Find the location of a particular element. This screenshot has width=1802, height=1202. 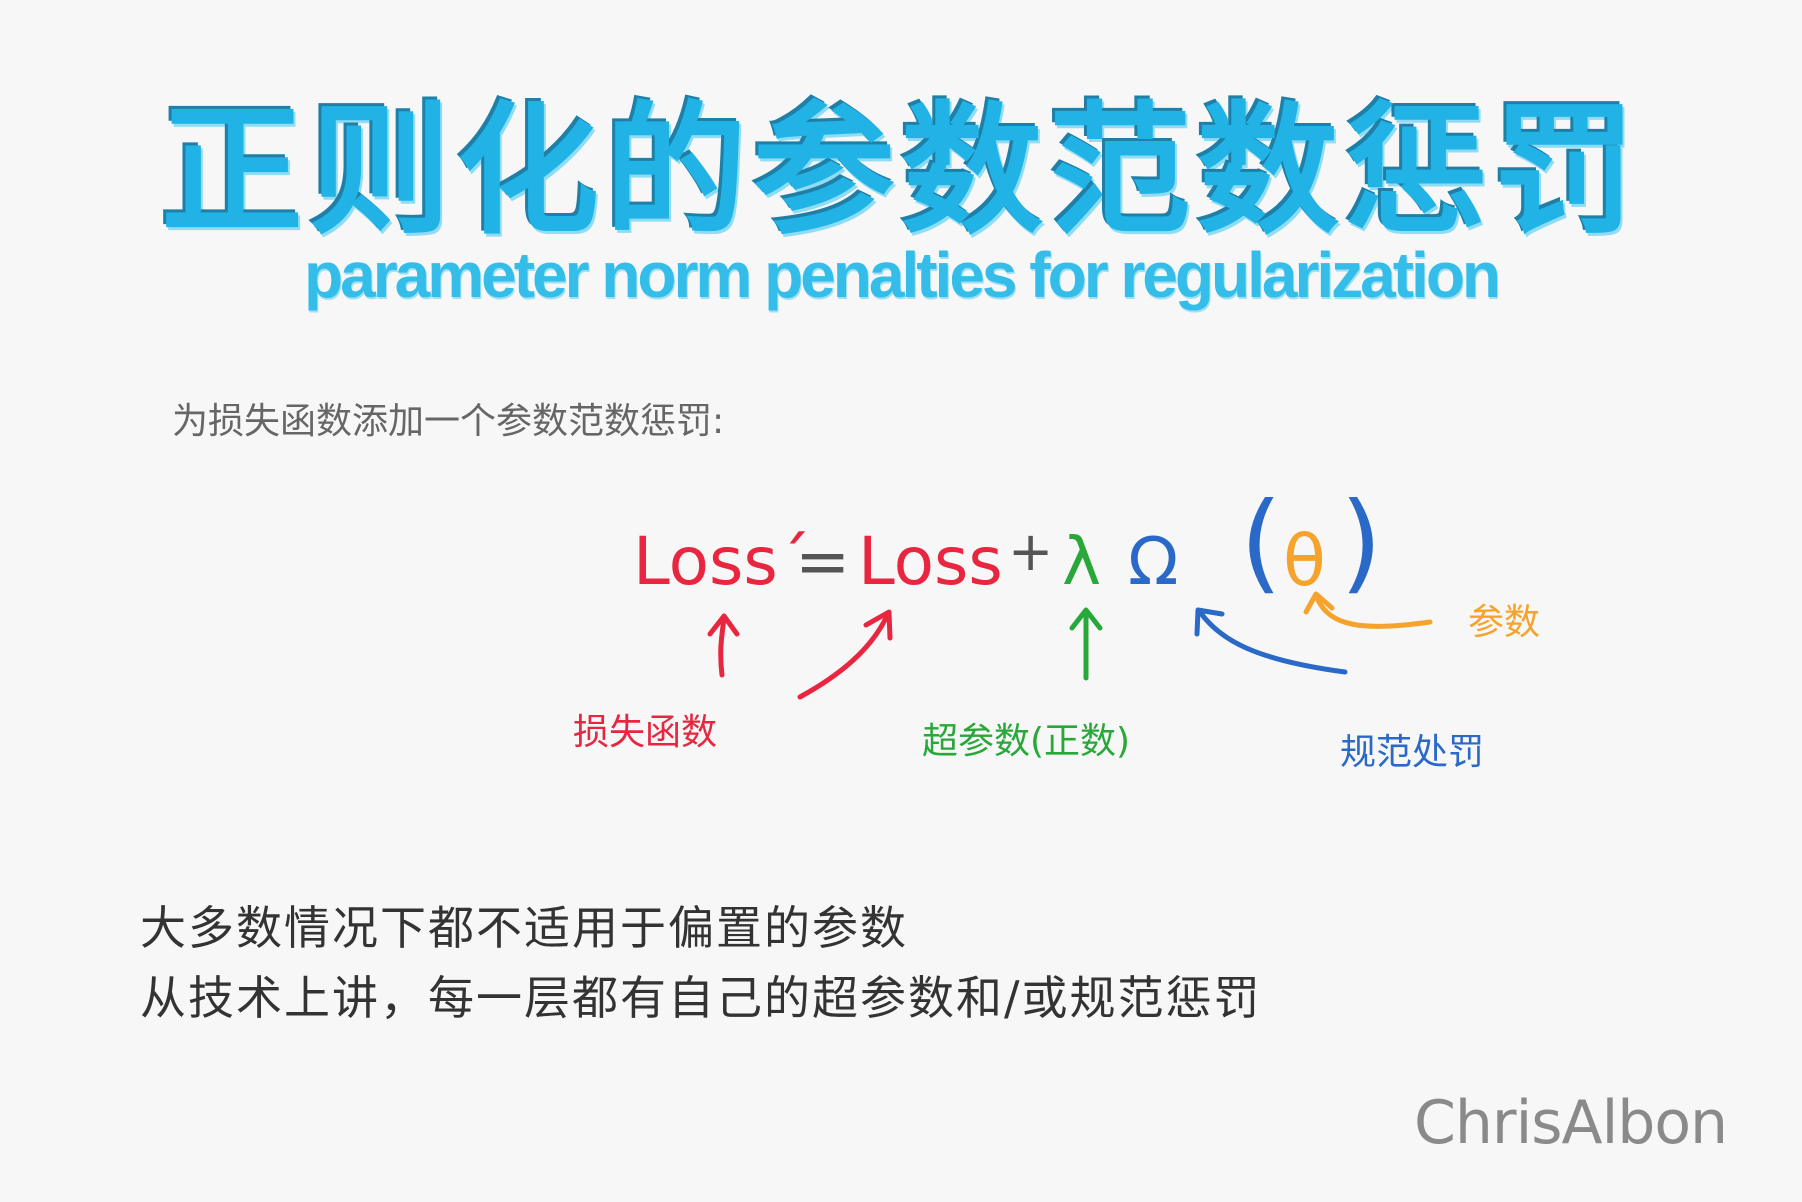

label-norm-penalty: 规范处罚 is located at coordinates (1412, 752).